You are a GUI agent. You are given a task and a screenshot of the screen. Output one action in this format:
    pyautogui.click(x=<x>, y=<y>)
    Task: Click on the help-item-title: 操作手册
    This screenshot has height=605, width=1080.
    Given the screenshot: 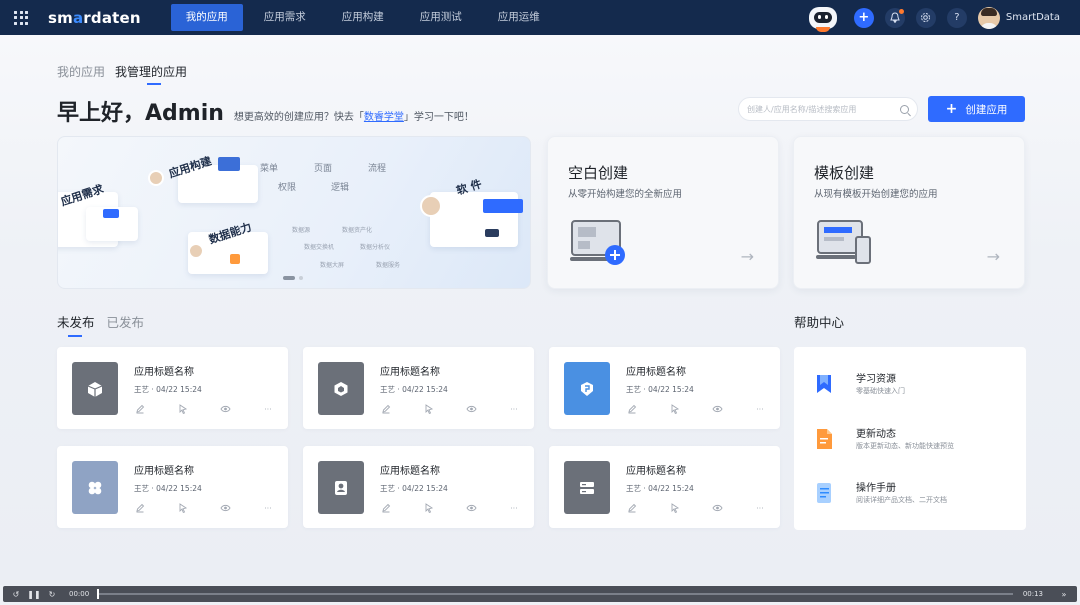 What is the action you would take?
    pyautogui.click(x=876, y=488)
    